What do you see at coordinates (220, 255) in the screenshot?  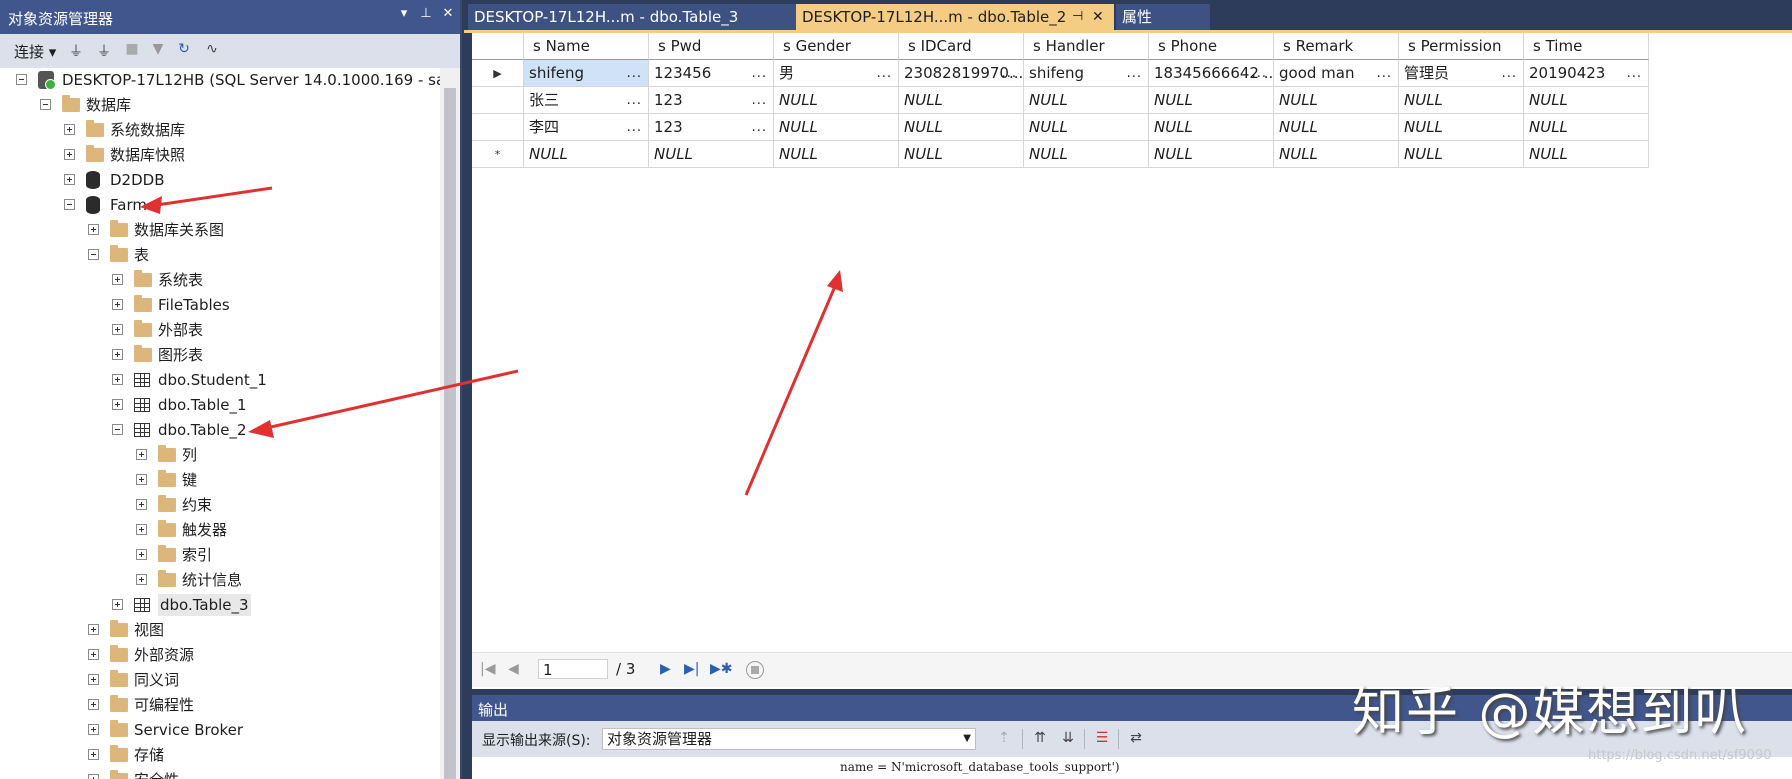 I see `tree-node: 表` at bounding box center [220, 255].